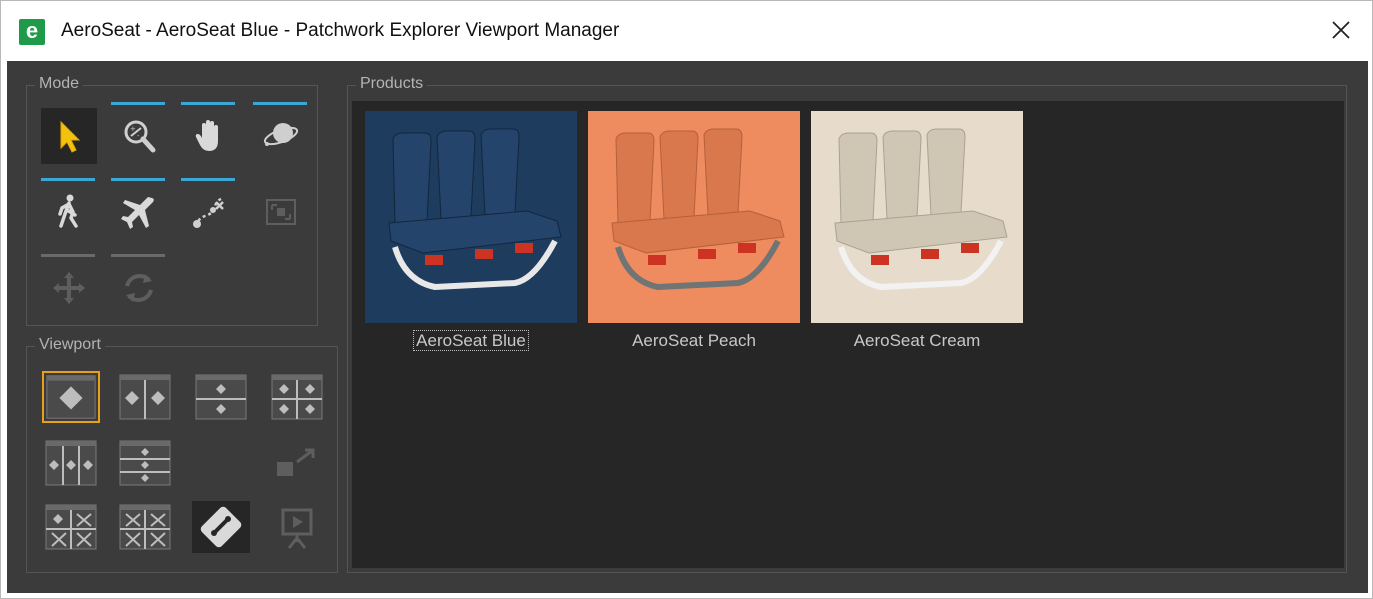  I want to click on fly-tool-button, so click(139, 209).